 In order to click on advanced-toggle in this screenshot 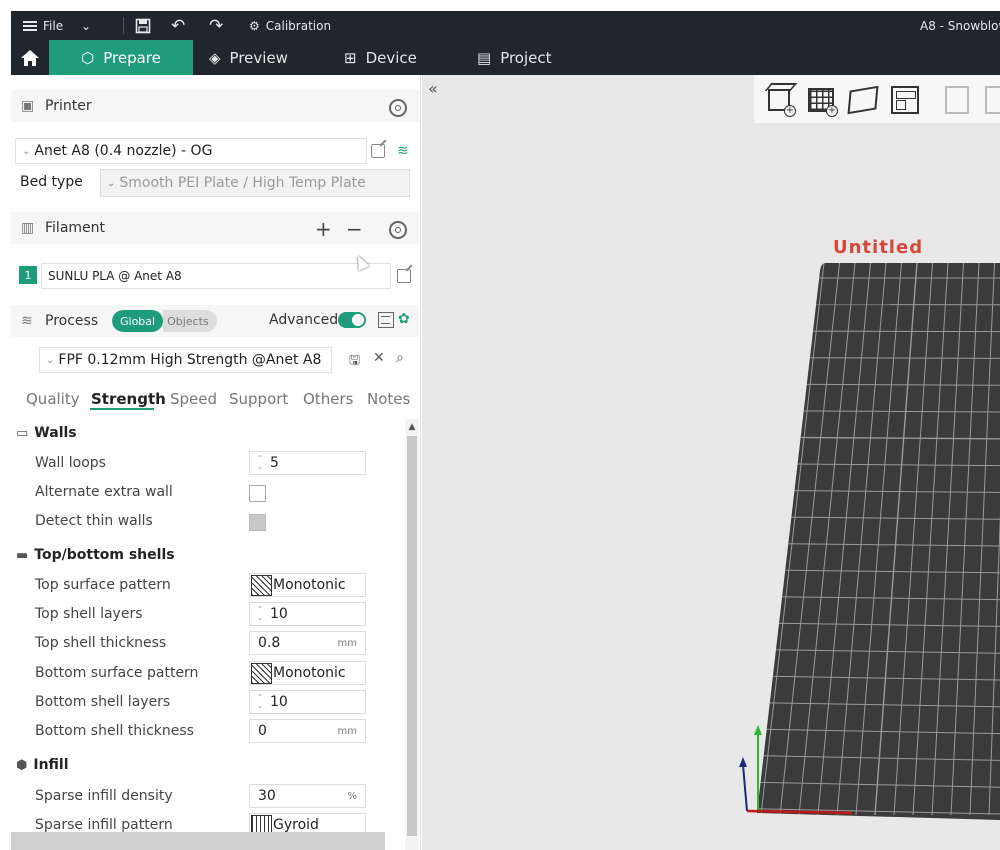, I will do `click(352, 320)`.